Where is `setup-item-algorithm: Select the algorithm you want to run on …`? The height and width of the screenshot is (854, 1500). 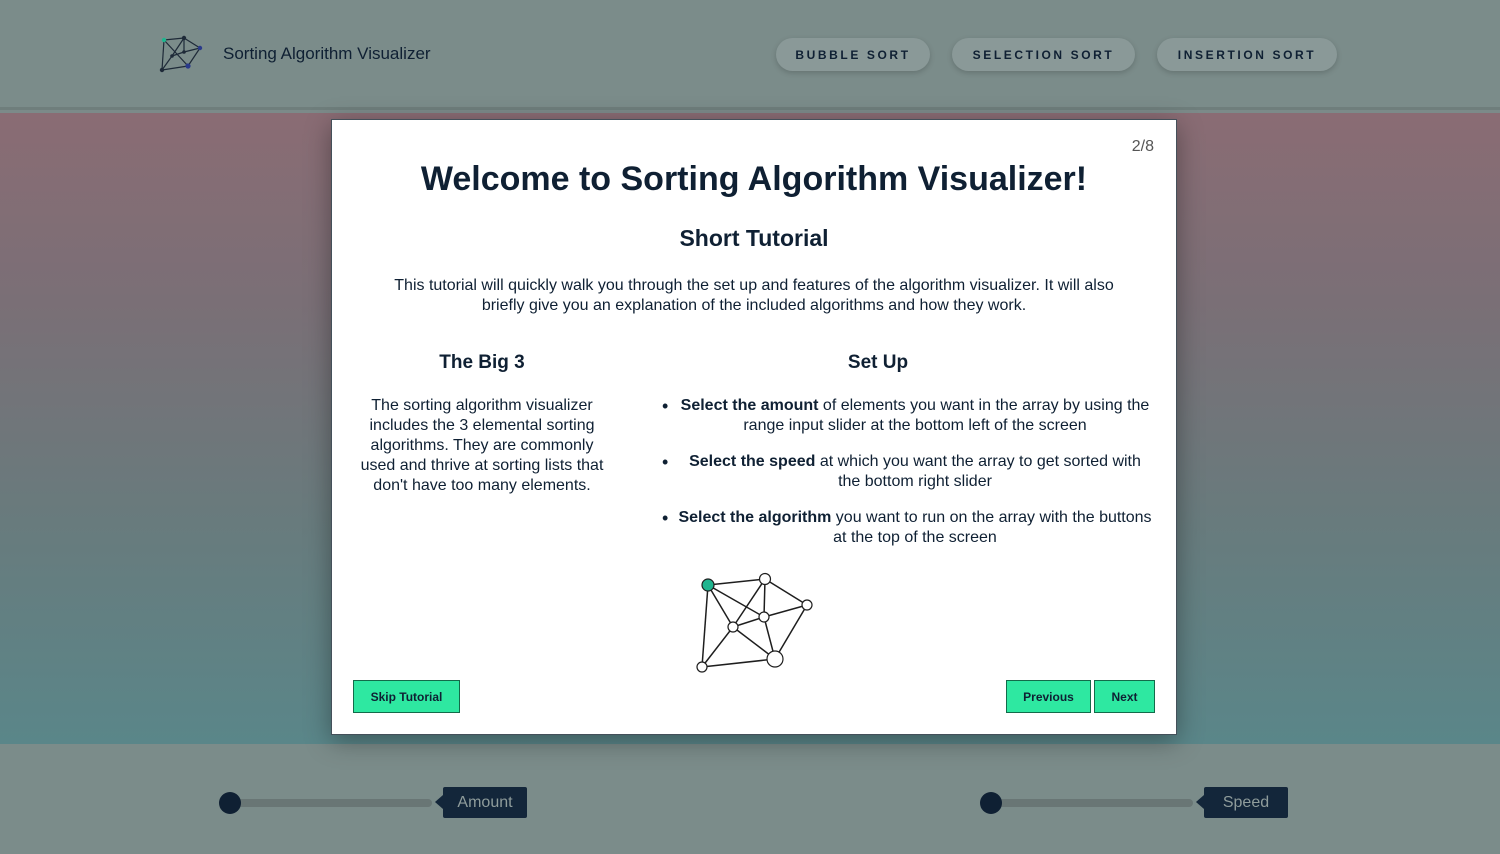 setup-item-algorithm: Select the algorithm you want to run on … is located at coordinates (908, 528).